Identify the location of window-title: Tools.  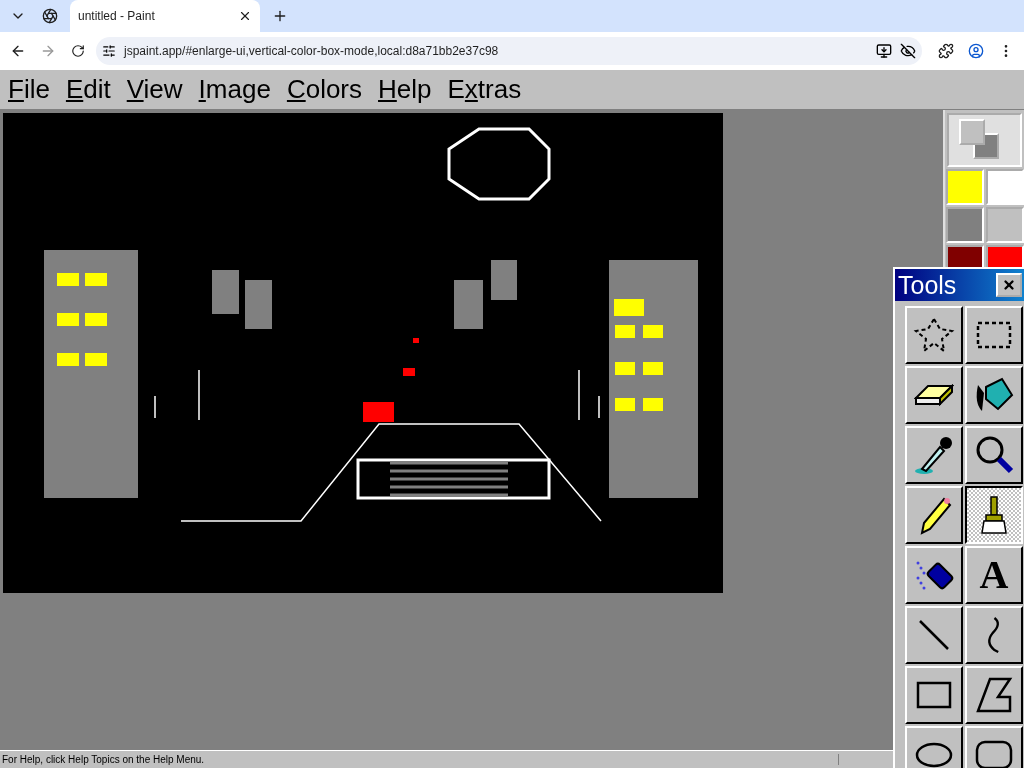
(927, 285).